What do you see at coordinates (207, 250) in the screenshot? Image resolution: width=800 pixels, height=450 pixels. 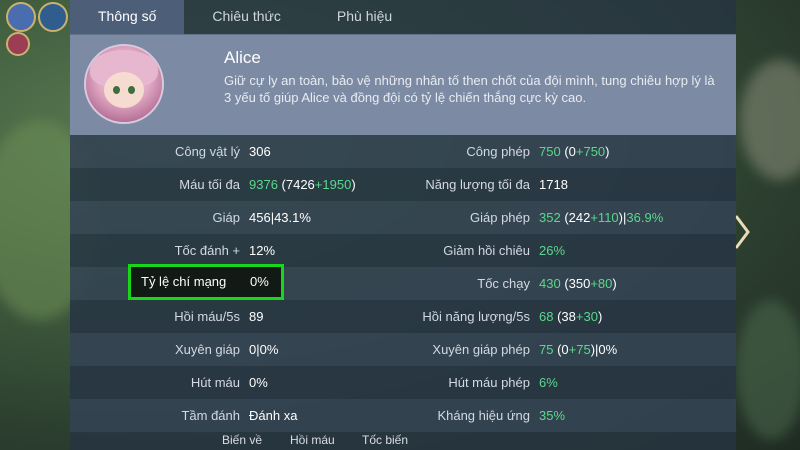 I see `stat-label: Tốc đánh +` at bounding box center [207, 250].